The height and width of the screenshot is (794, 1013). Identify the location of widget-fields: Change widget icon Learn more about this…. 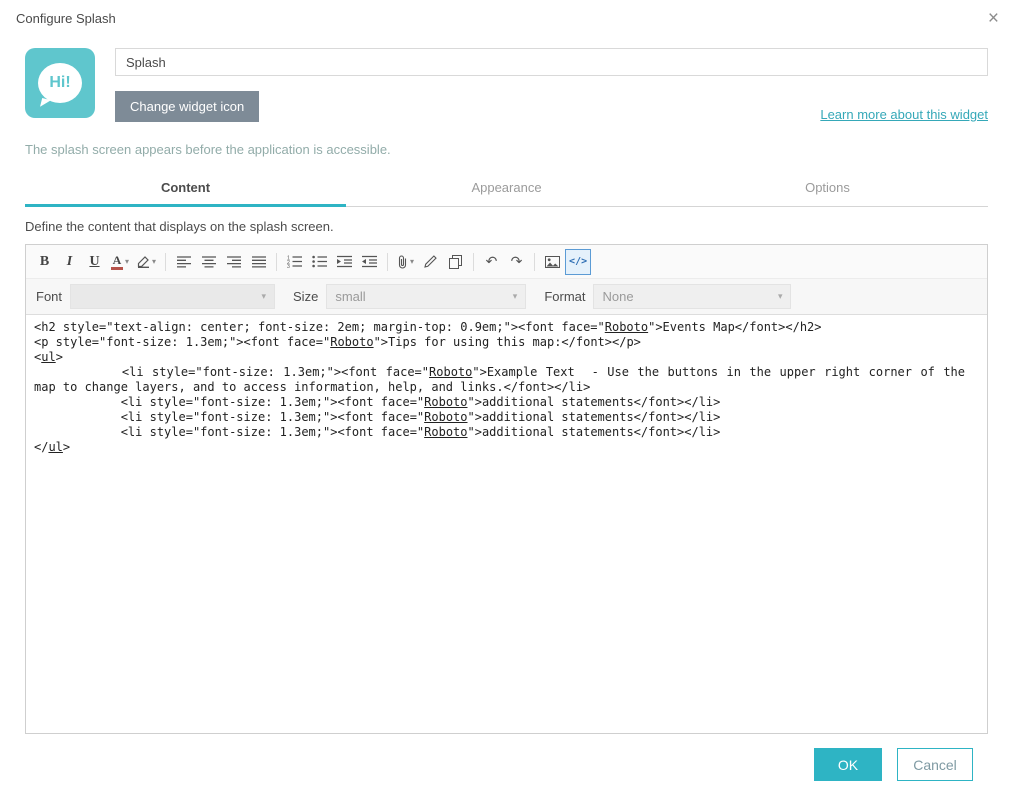
(551, 85).